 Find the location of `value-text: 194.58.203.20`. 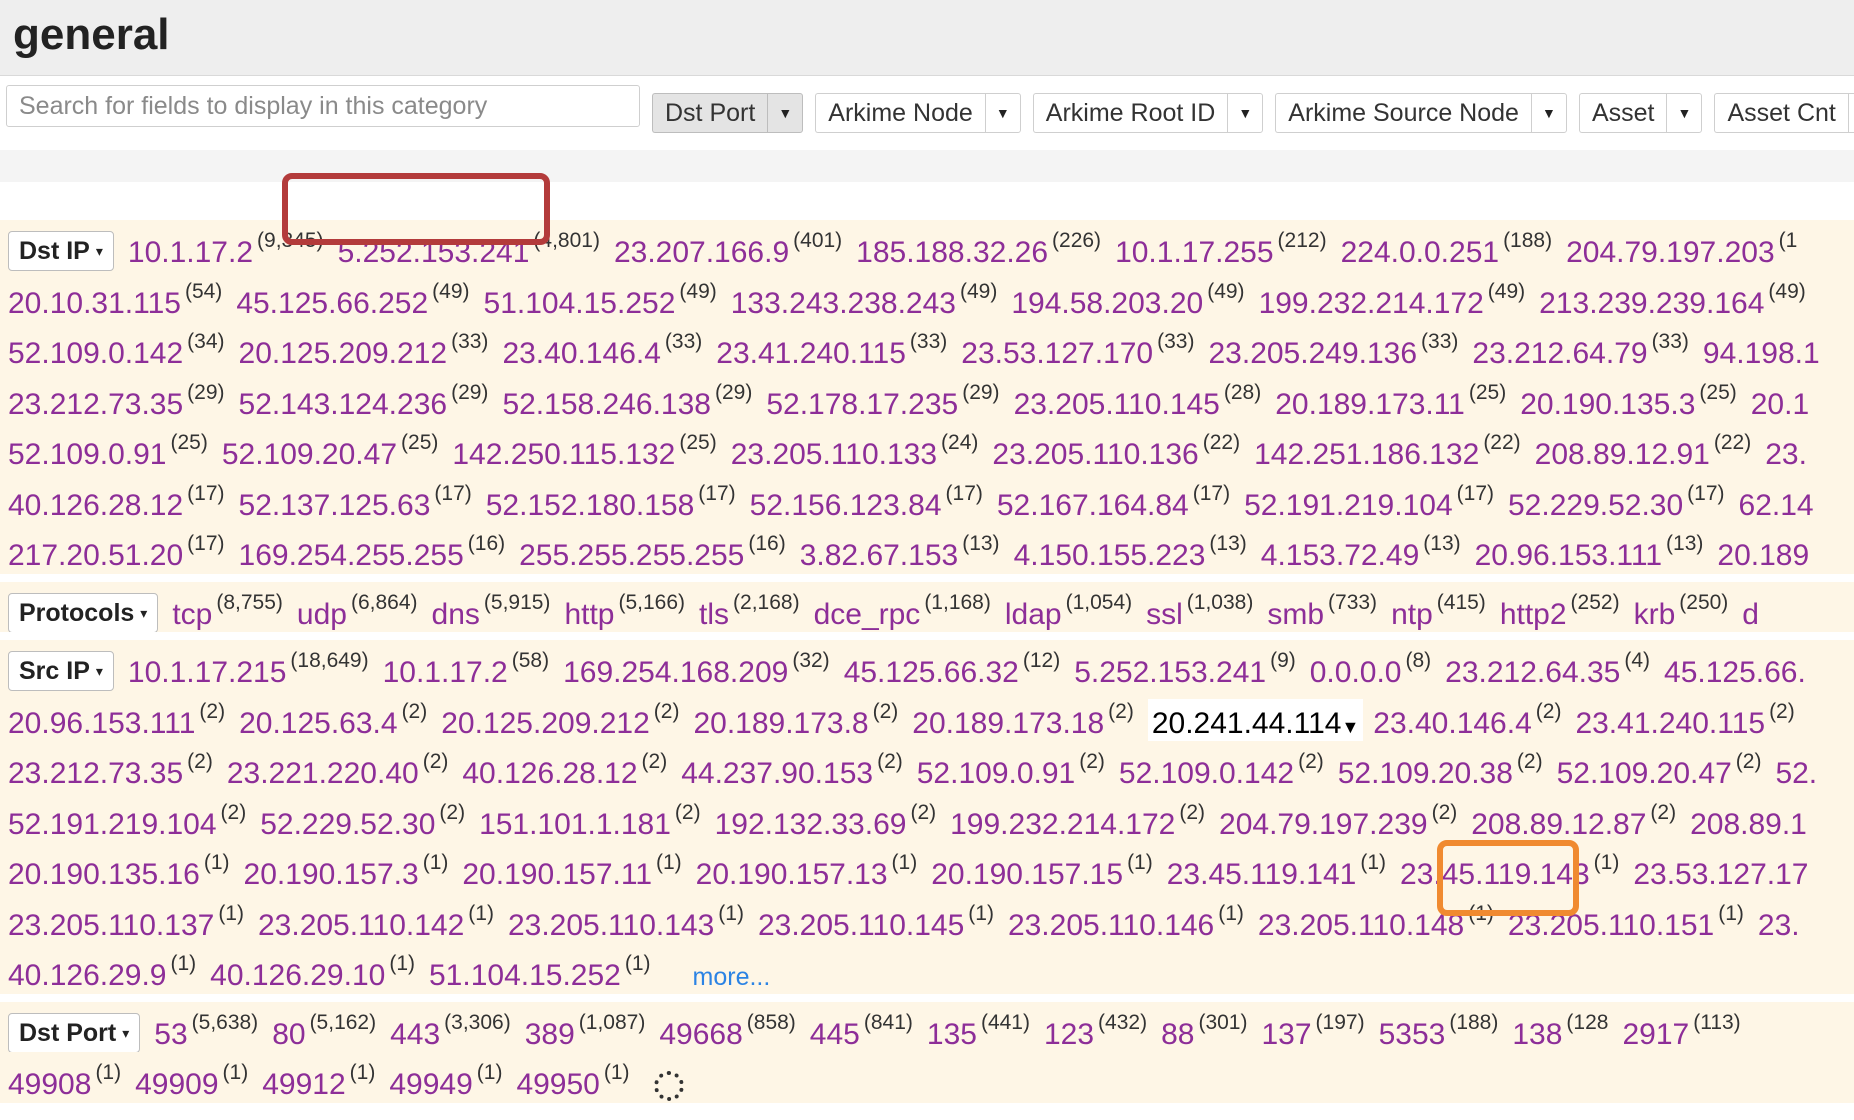

value-text: 194.58.203.20 is located at coordinates (1107, 303).